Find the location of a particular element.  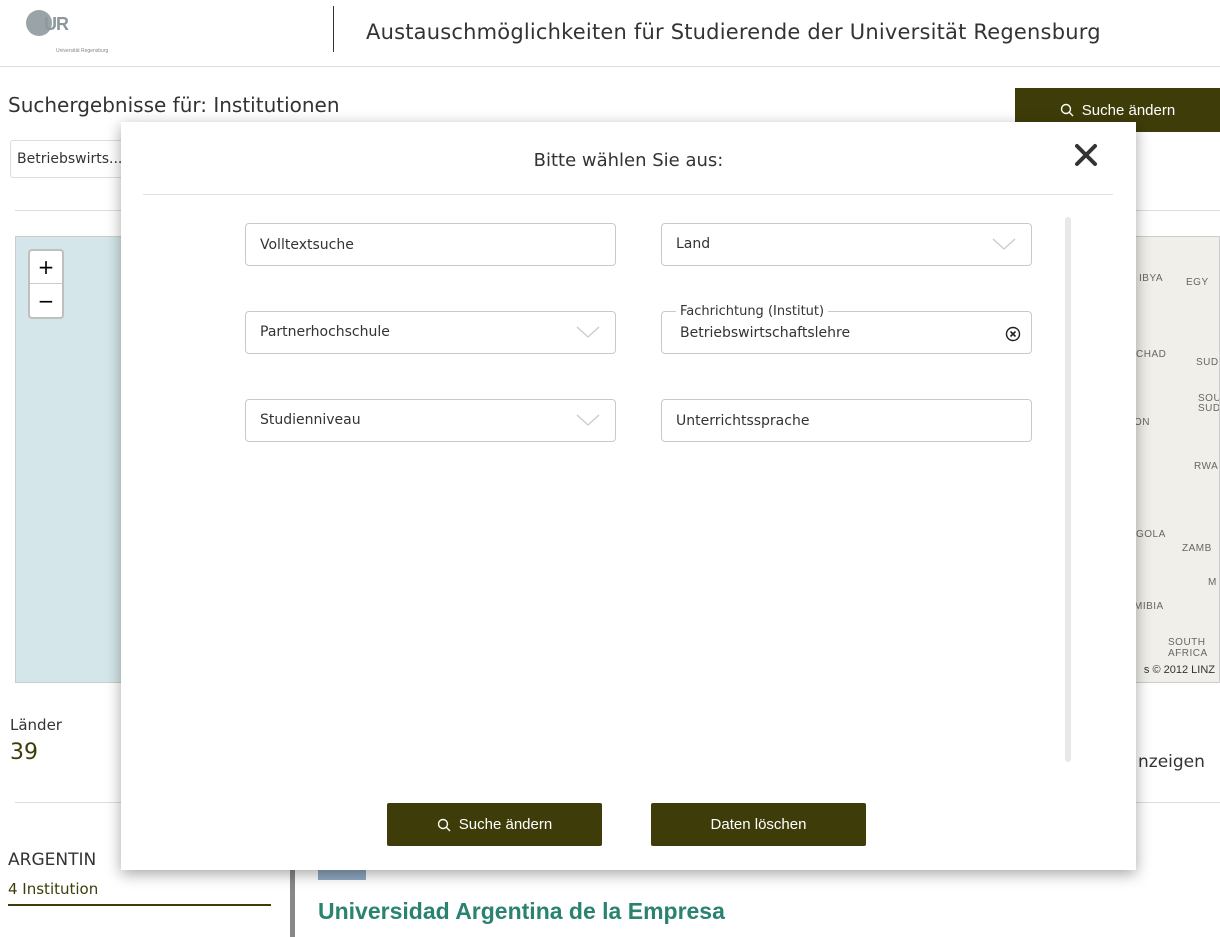

partner-university-label: Partnerhochschule is located at coordinates (325, 332).